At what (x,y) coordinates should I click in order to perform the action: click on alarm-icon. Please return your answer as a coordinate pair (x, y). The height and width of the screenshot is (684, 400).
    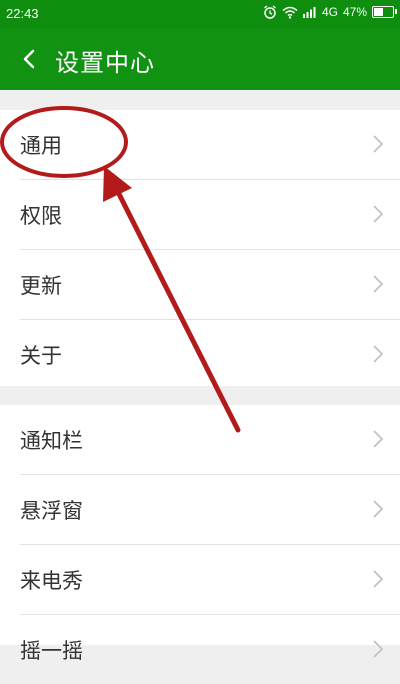
    Looking at the image, I should click on (270, 12).